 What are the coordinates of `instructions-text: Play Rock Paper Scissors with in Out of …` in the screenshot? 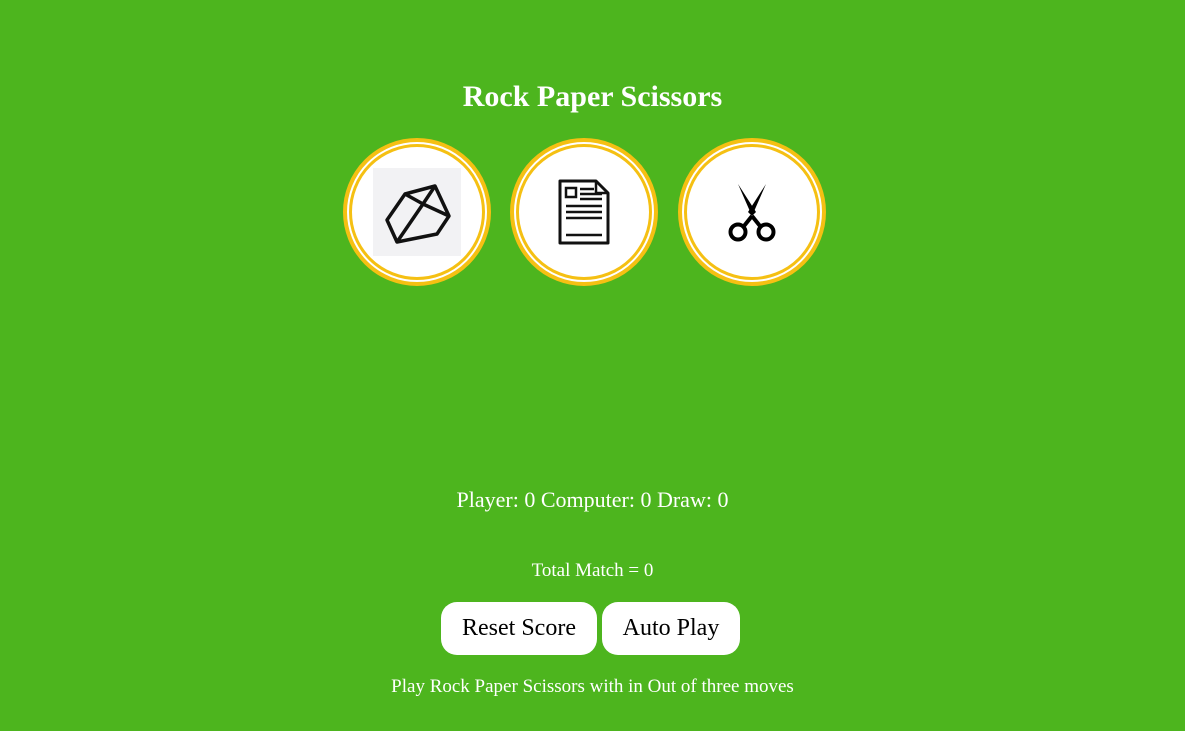 It's located at (592, 686).